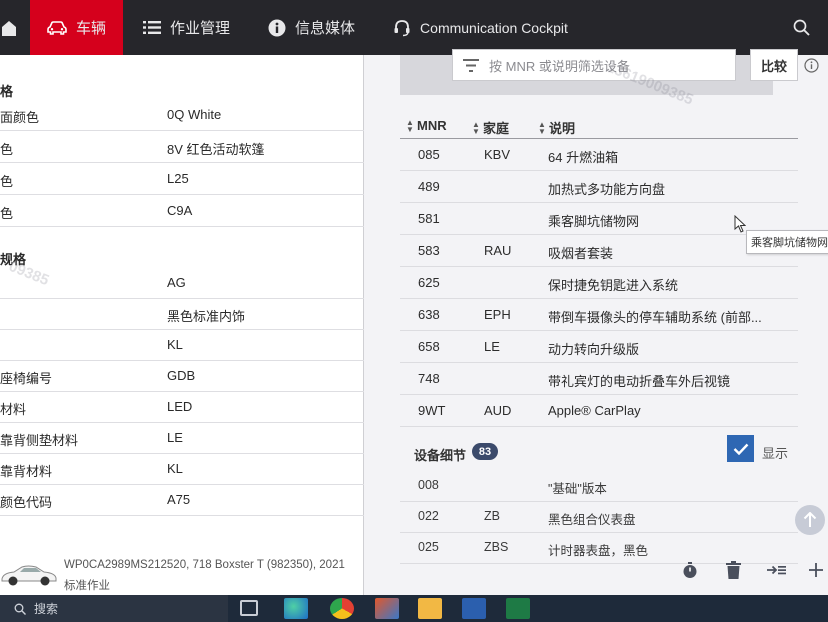 The width and height of the screenshot is (828, 622). I want to click on nav-tab-media: 信息媒体, so click(306, 27).